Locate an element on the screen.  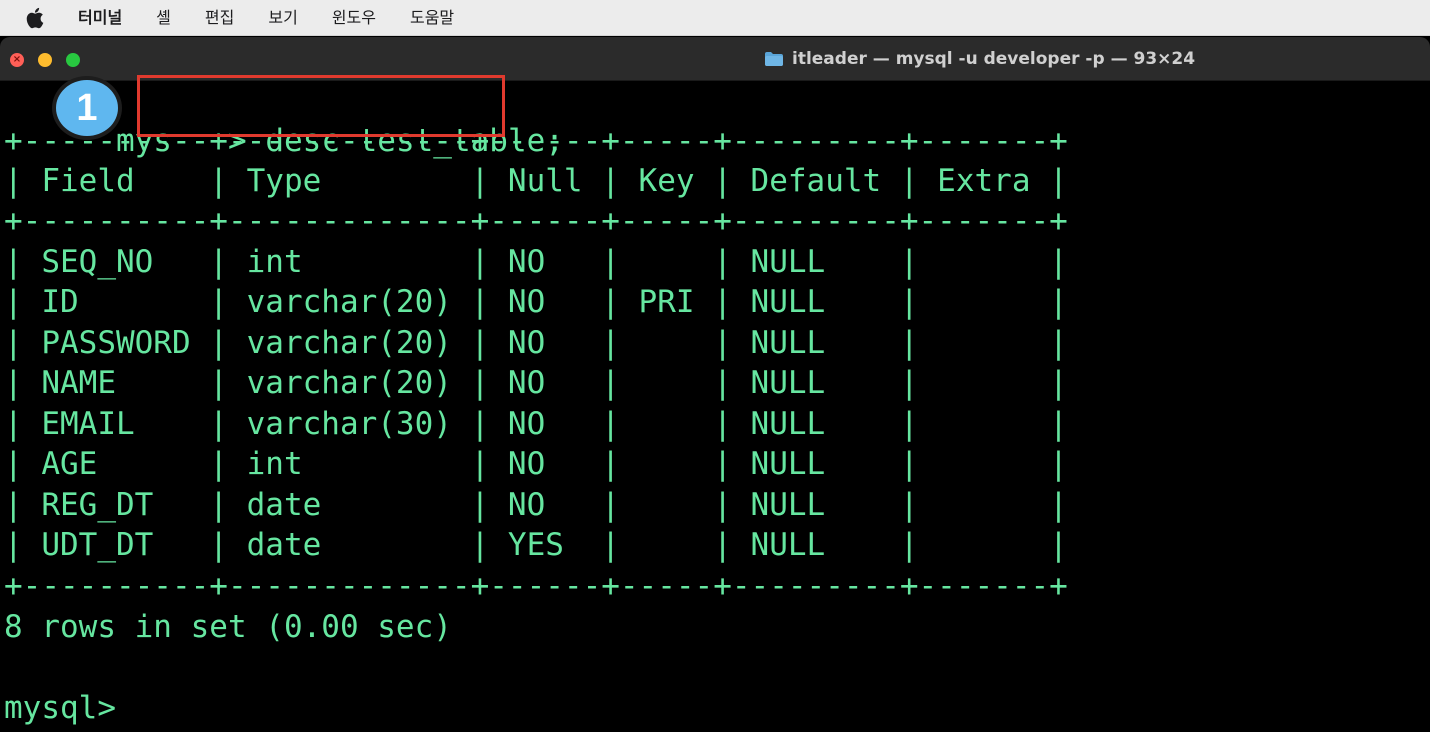
folder-icon is located at coordinates (774, 59).